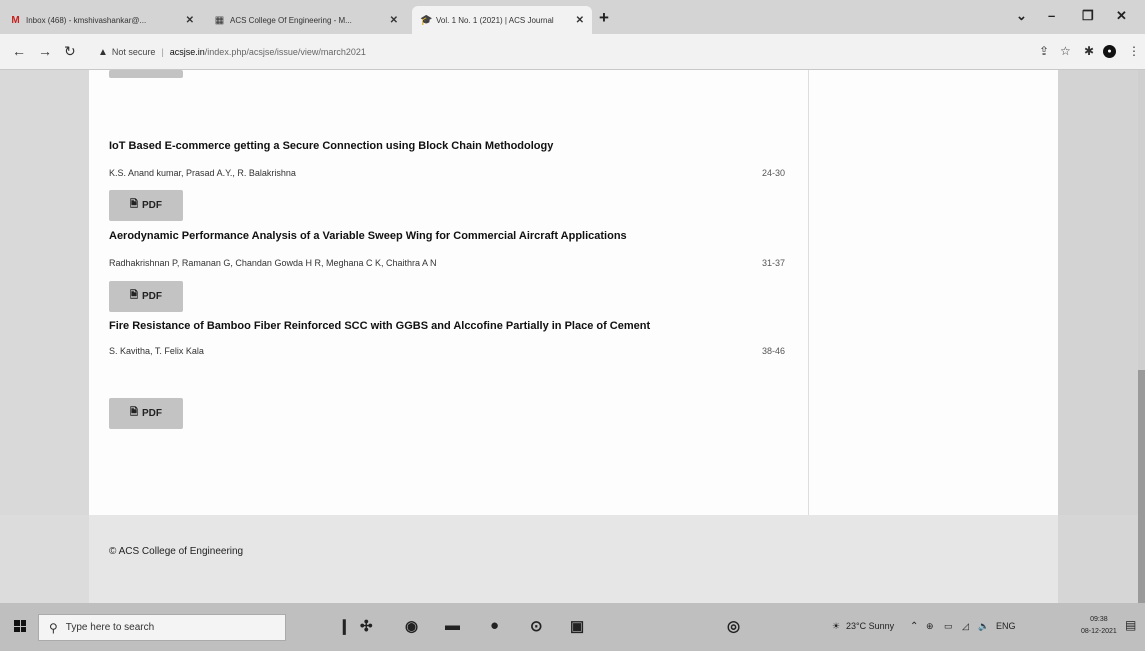 This screenshot has width=1145, height=651. I want to click on warning-icon: ▲, so click(103, 52).